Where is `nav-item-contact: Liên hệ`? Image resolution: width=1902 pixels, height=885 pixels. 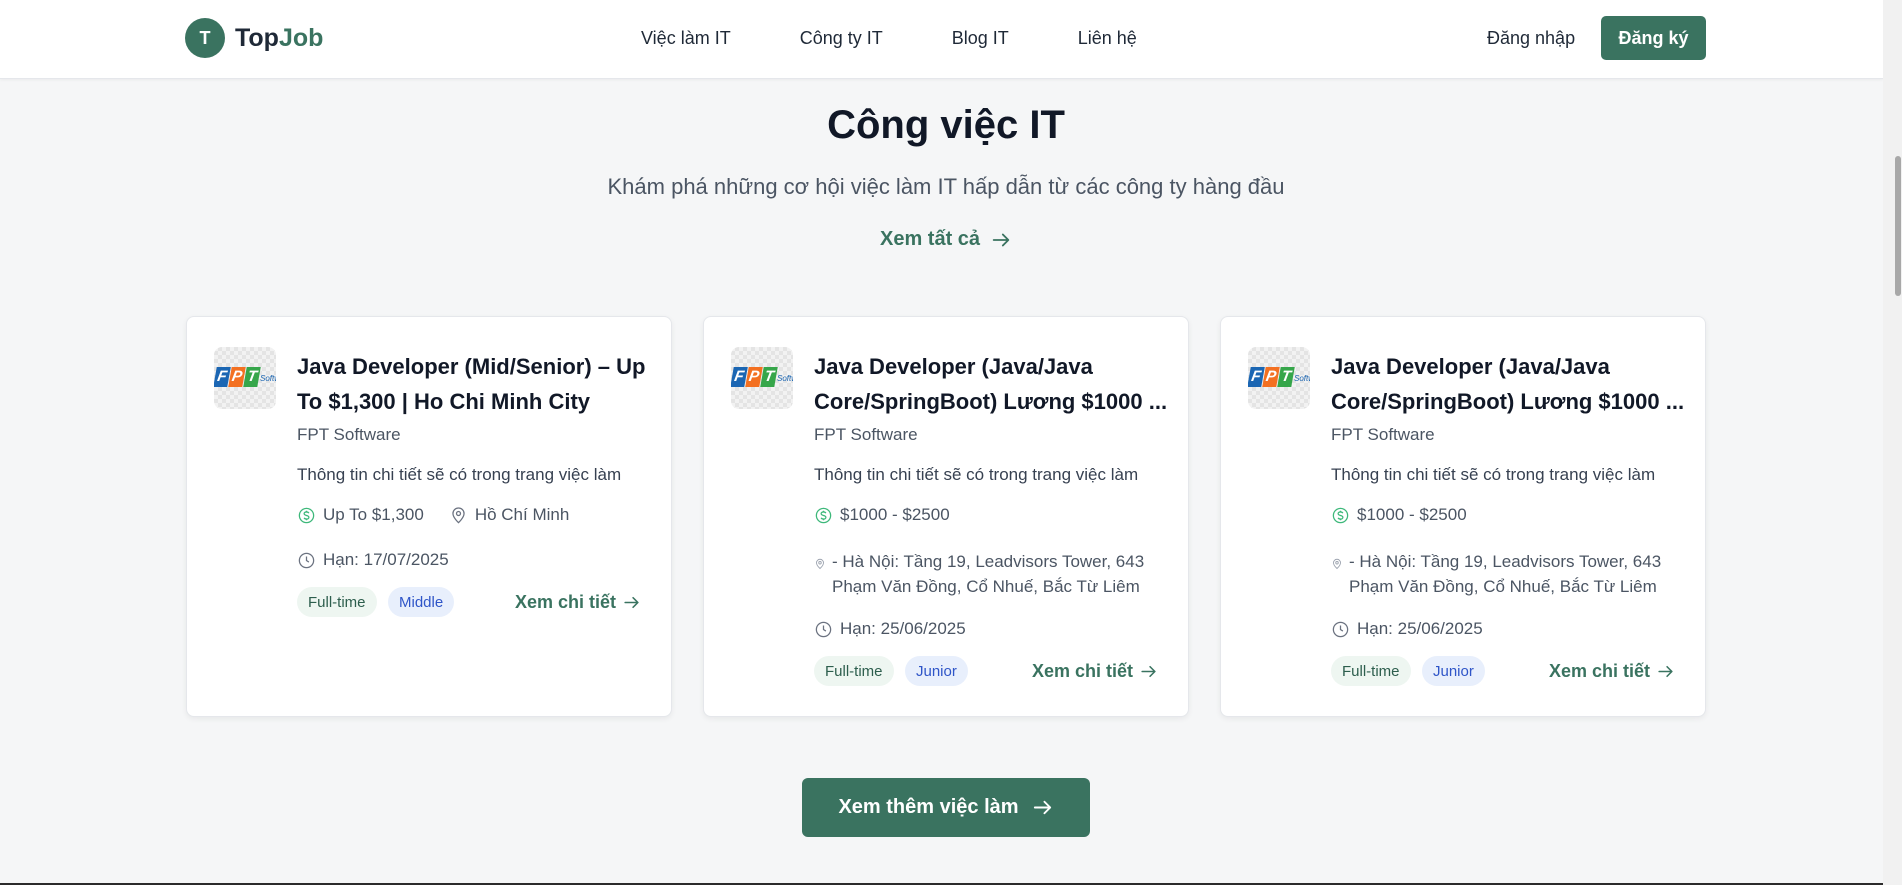 nav-item-contact: Liên hệ is located at coordinates (1107, 38).